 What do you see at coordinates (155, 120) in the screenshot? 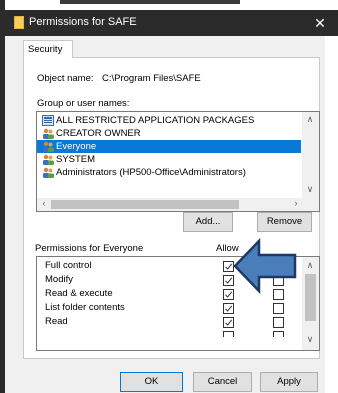
I see `list-item-label: ALL RESTRICTED APPLICATION PACKAGES` at bounding box center [155, 120].